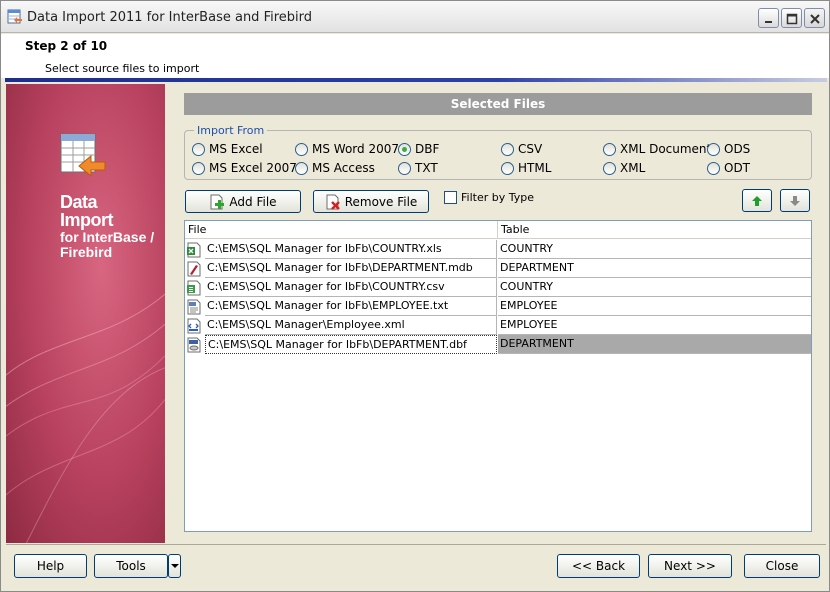 Image resolution: width=830 pixels, height=592 pixels. Describe the element at coordinates (83, 158) in the screenshot. I see `data-import-logo-icon` at that location.